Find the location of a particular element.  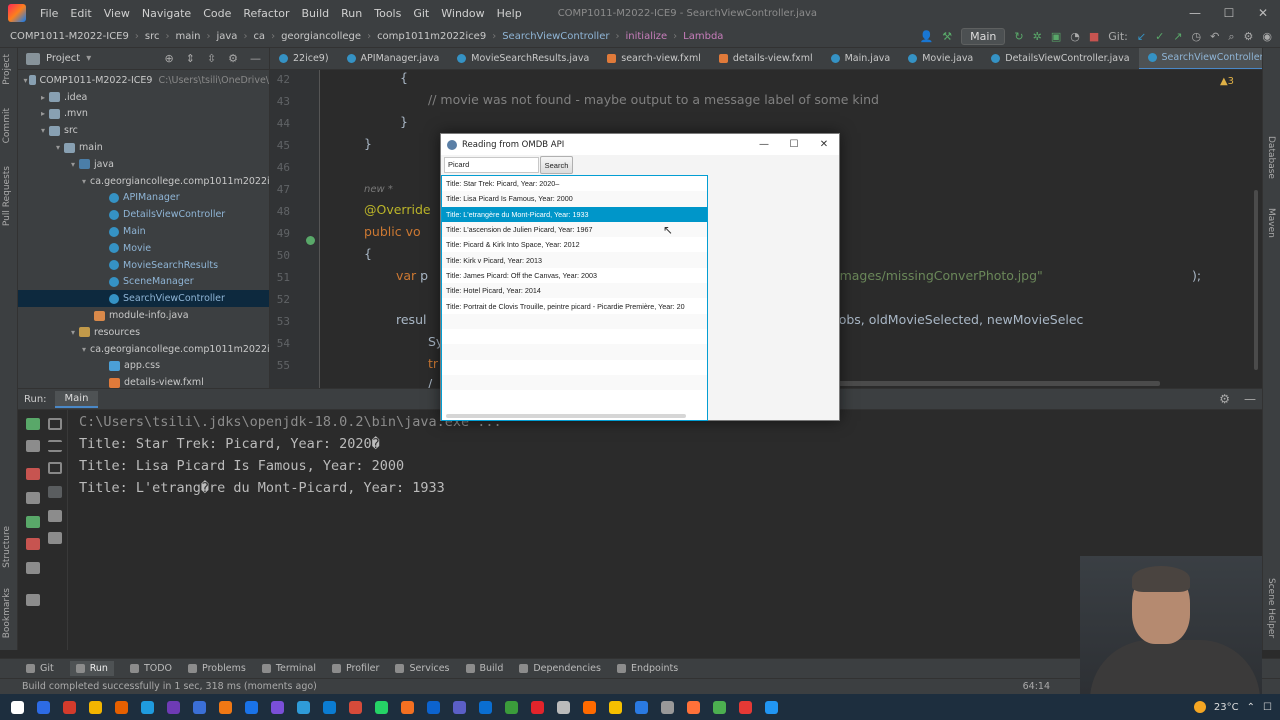

tree-item: SearchViewController is located at coordinates (143, 299).